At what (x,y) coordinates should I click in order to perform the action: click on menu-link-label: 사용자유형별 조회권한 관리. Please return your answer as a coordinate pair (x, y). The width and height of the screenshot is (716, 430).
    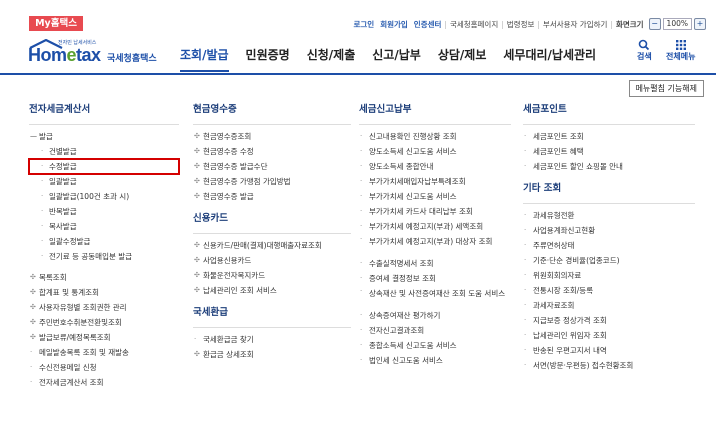
    Looking at the image, I should click on (83, 307).